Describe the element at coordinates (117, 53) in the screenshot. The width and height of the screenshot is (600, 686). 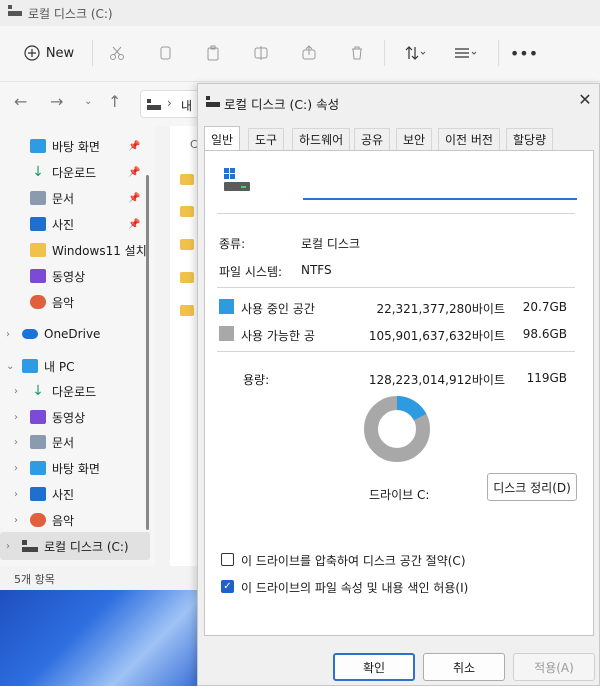
I see `cut-button` at that location.